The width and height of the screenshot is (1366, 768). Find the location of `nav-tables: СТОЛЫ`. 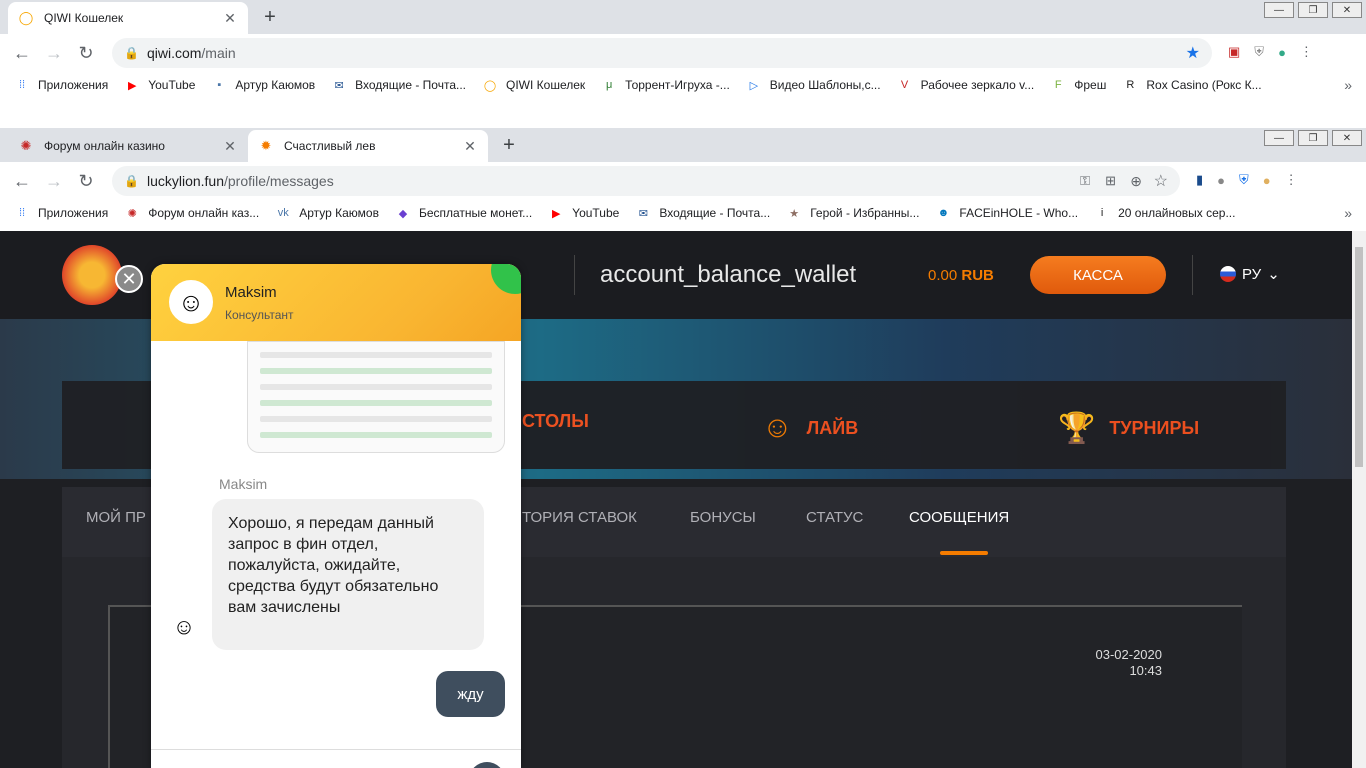

nav-tables: СТОЛЫ is located at coordinates (555, 421).